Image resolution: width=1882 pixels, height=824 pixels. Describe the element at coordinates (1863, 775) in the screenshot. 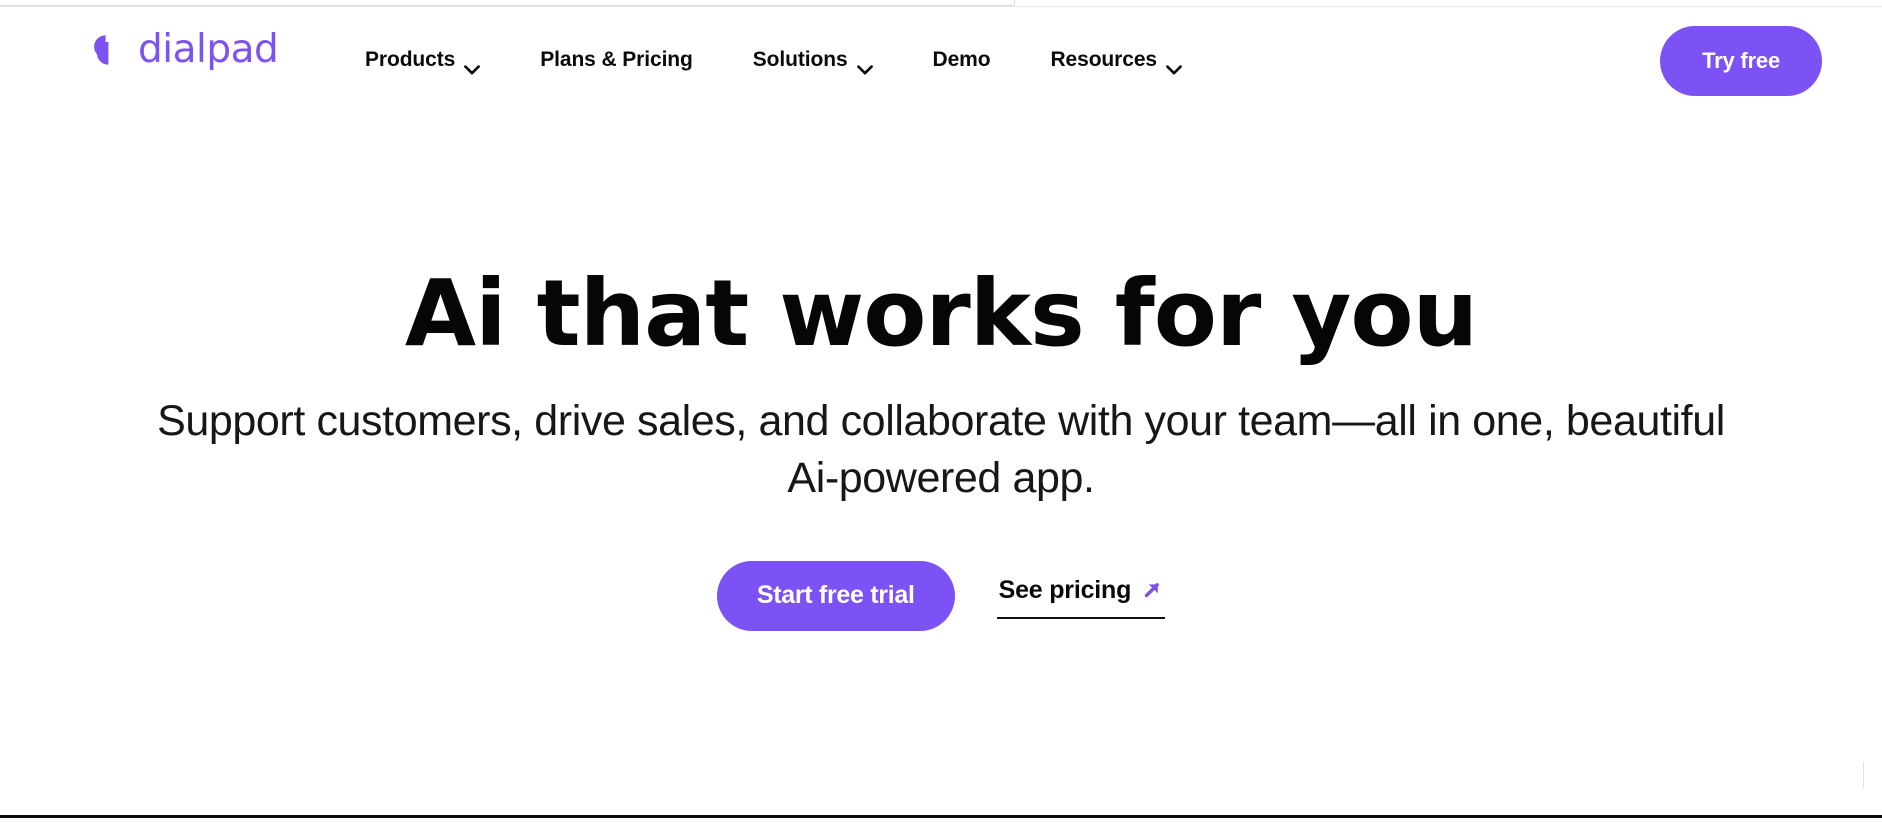

I see `scrollbar-tick` at that location.